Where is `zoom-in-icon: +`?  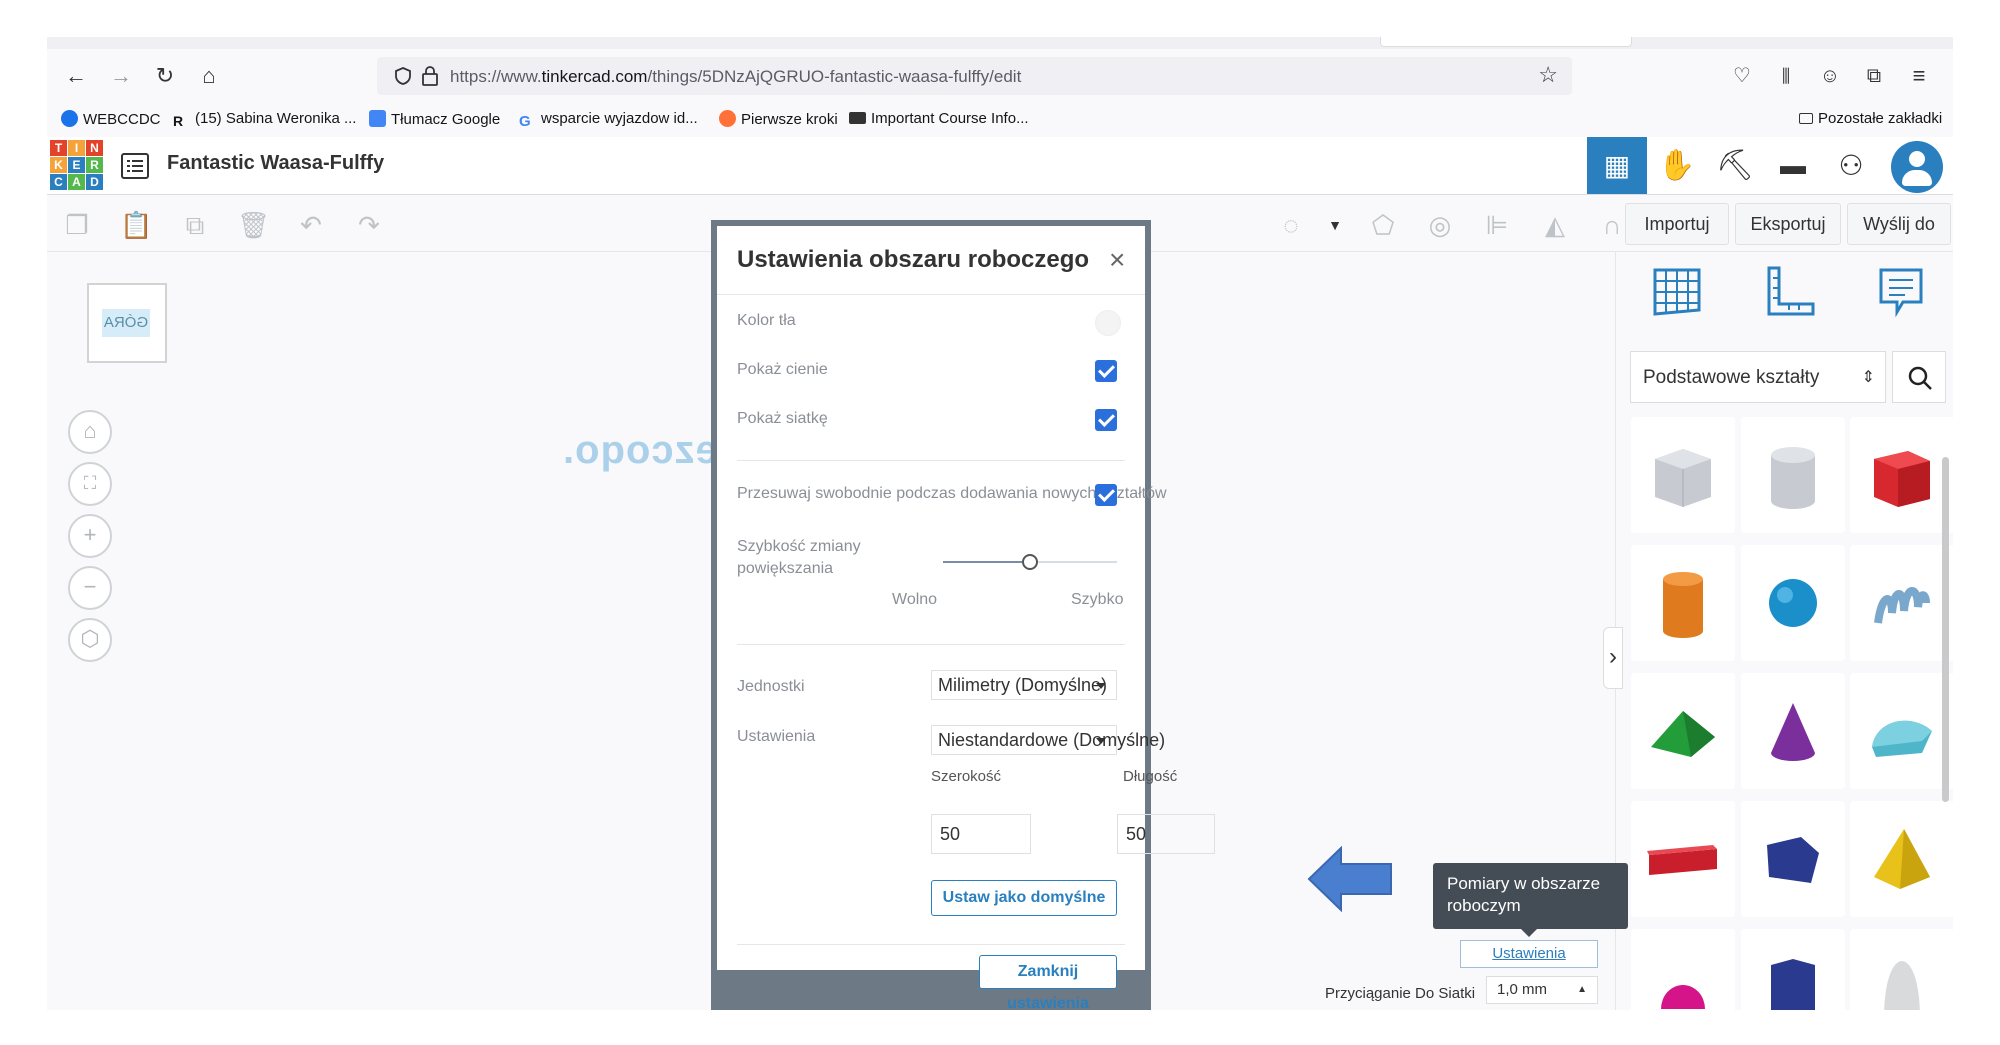
zoom-in-icon: + is located at coordinates (90, 536).